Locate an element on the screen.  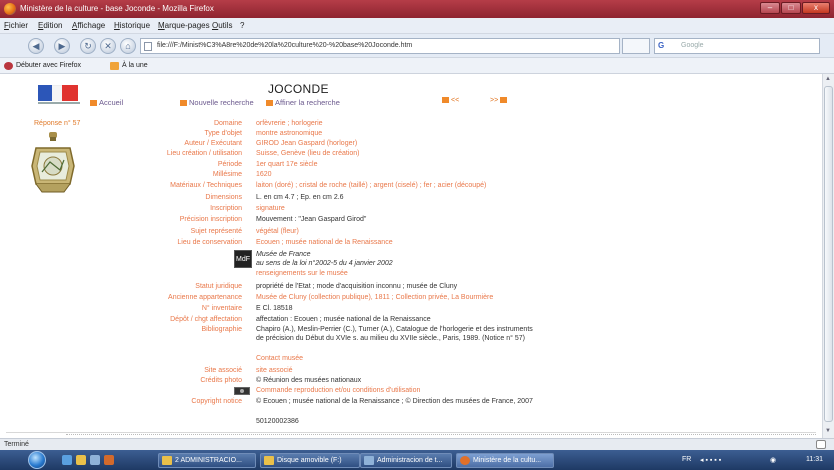
field-label-domaine: Domaine is located at coordinates (227, 123).